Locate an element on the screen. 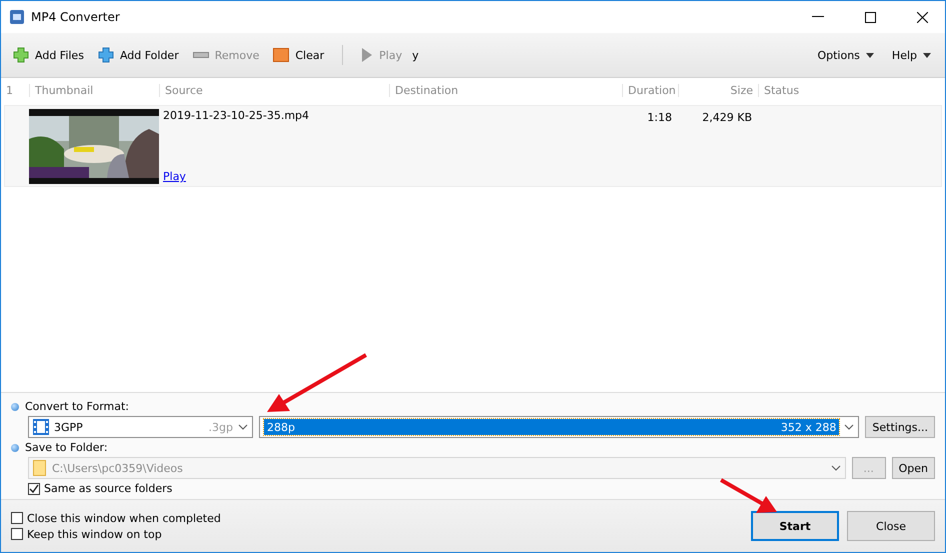 The image size is (946, 553). menu-button: Help is located at coordinates (911, 55).